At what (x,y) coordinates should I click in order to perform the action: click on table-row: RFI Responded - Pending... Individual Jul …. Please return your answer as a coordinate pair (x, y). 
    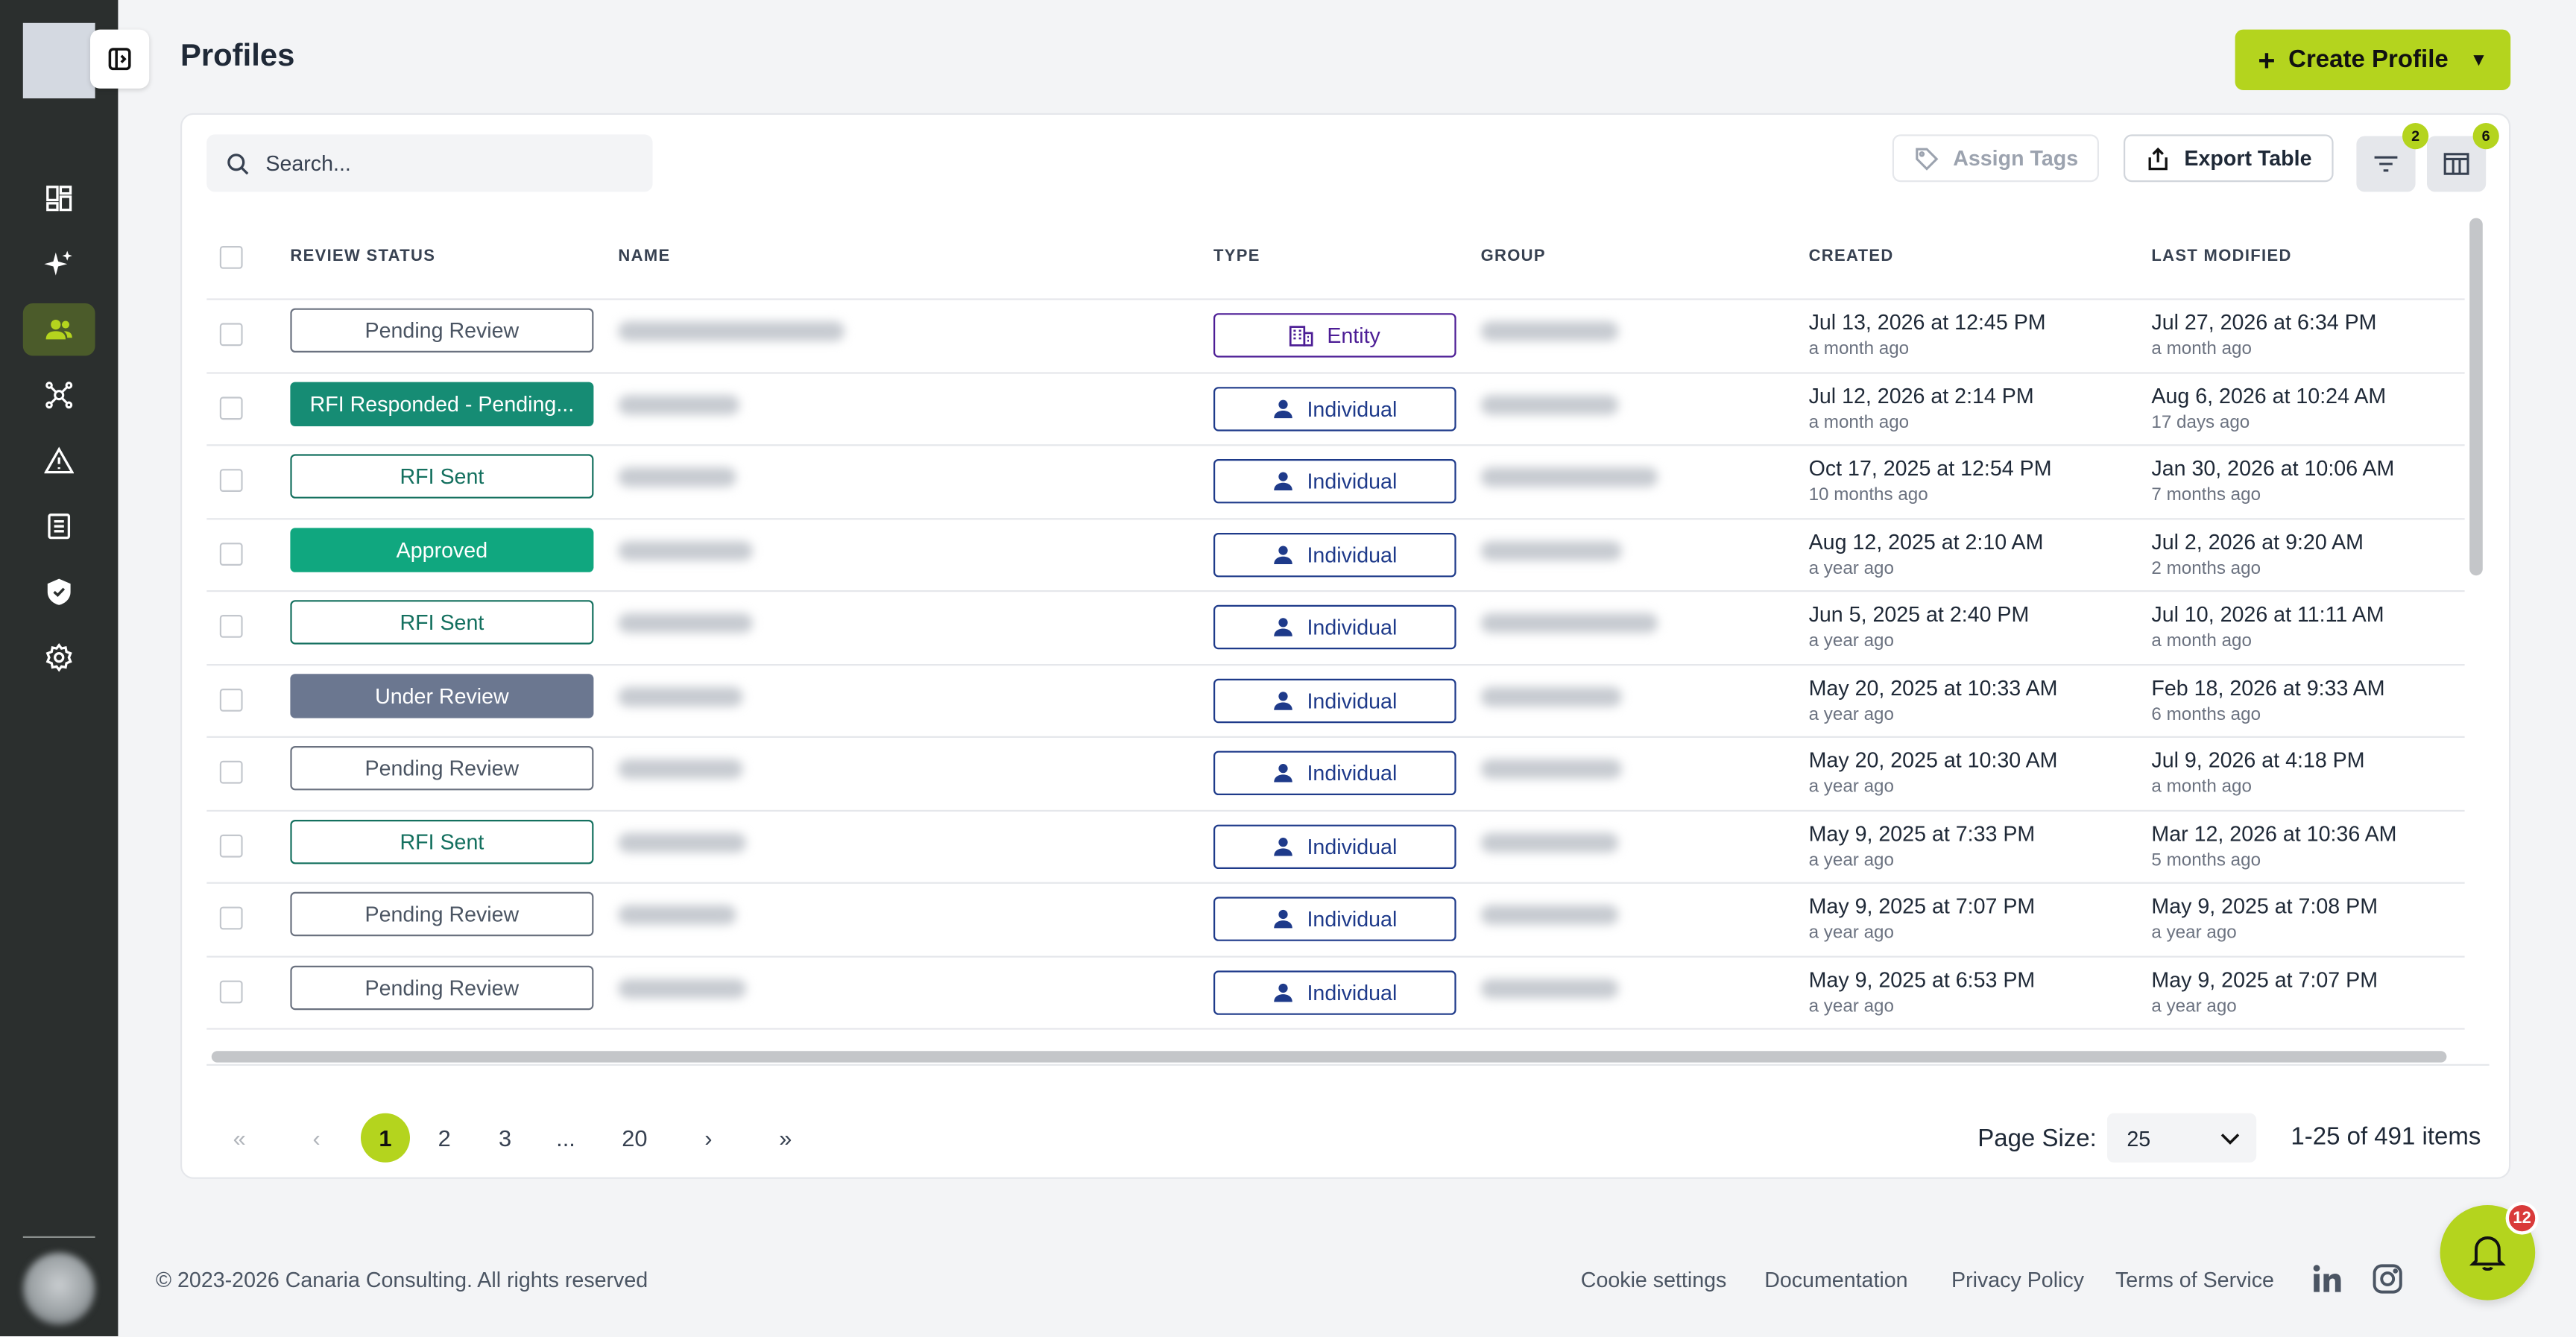
    Looking at the image, I should click on (1336, 409).